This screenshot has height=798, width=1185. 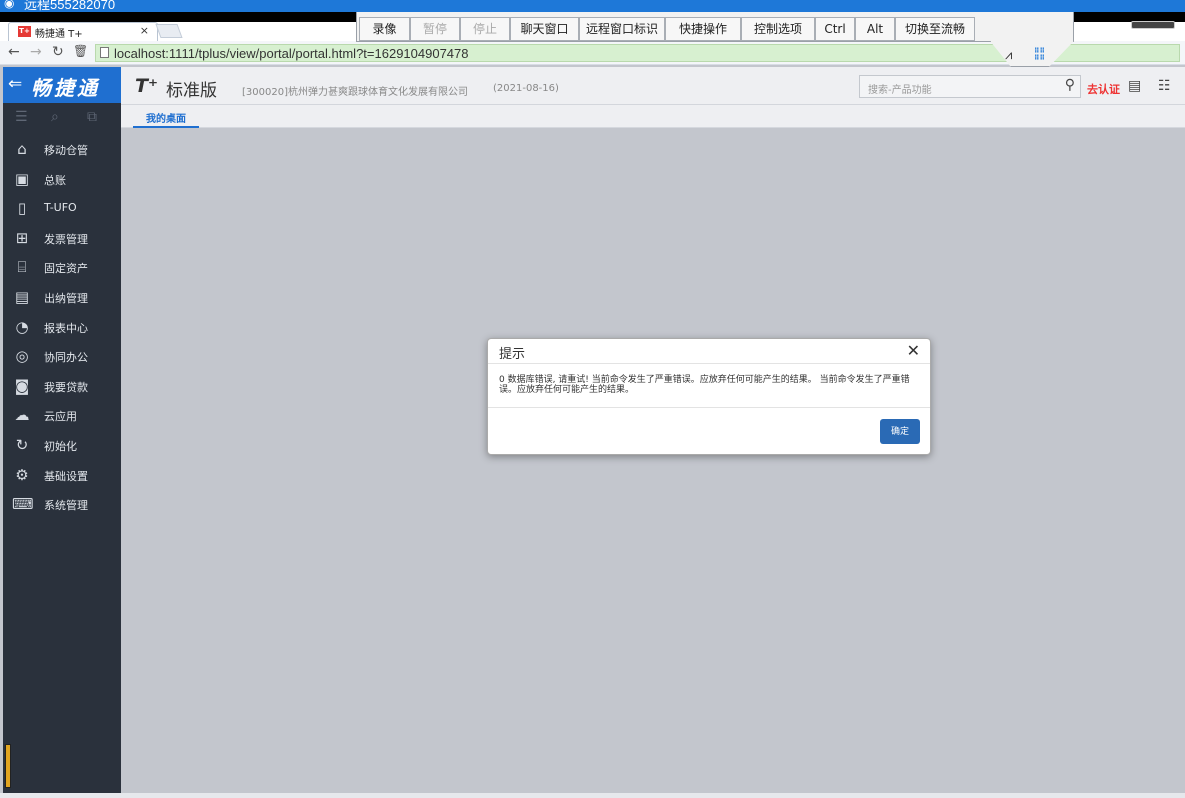 I want to click on remote-toolbar-button: 远程窗口标识, so click(x=622, y=29).